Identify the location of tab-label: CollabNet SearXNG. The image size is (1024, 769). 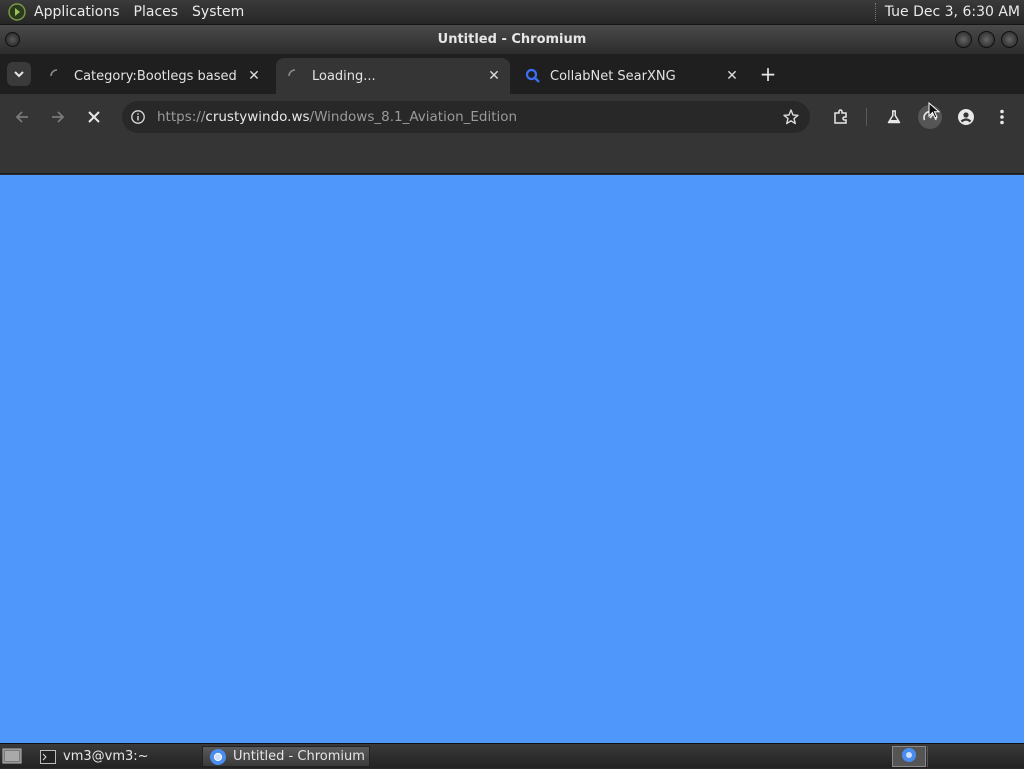
(613, 76).